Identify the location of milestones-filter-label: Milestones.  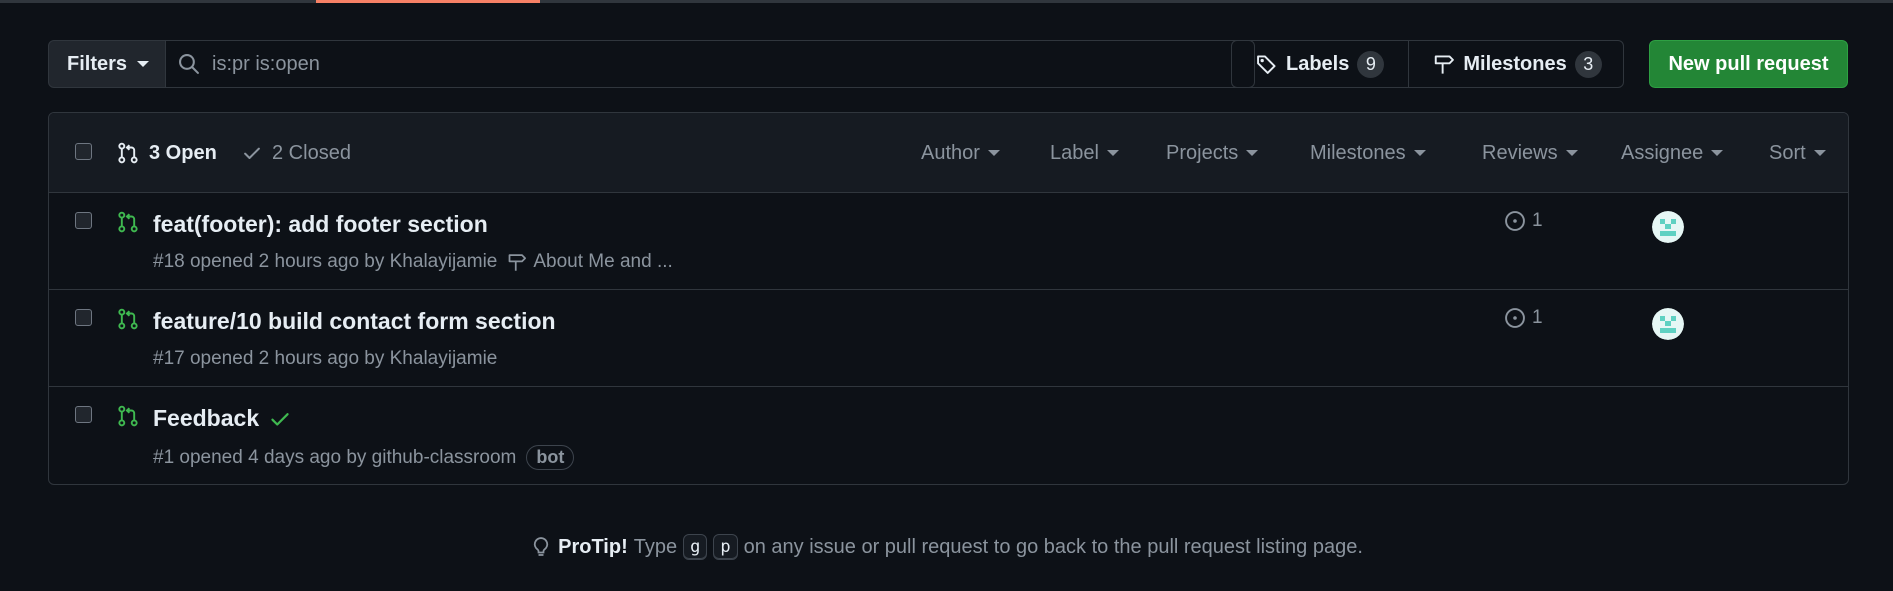
(1358, 152).